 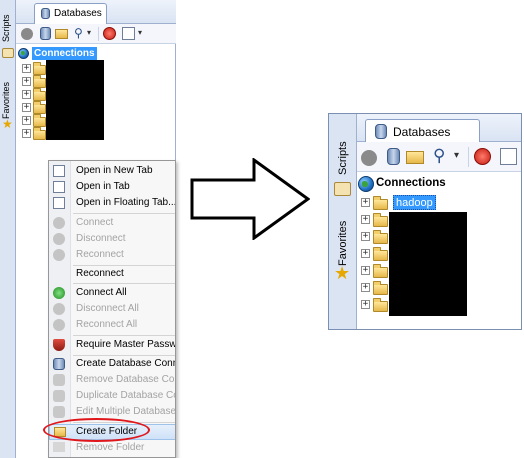 I want to click on arrow-shape, so click(x=250, y=199).